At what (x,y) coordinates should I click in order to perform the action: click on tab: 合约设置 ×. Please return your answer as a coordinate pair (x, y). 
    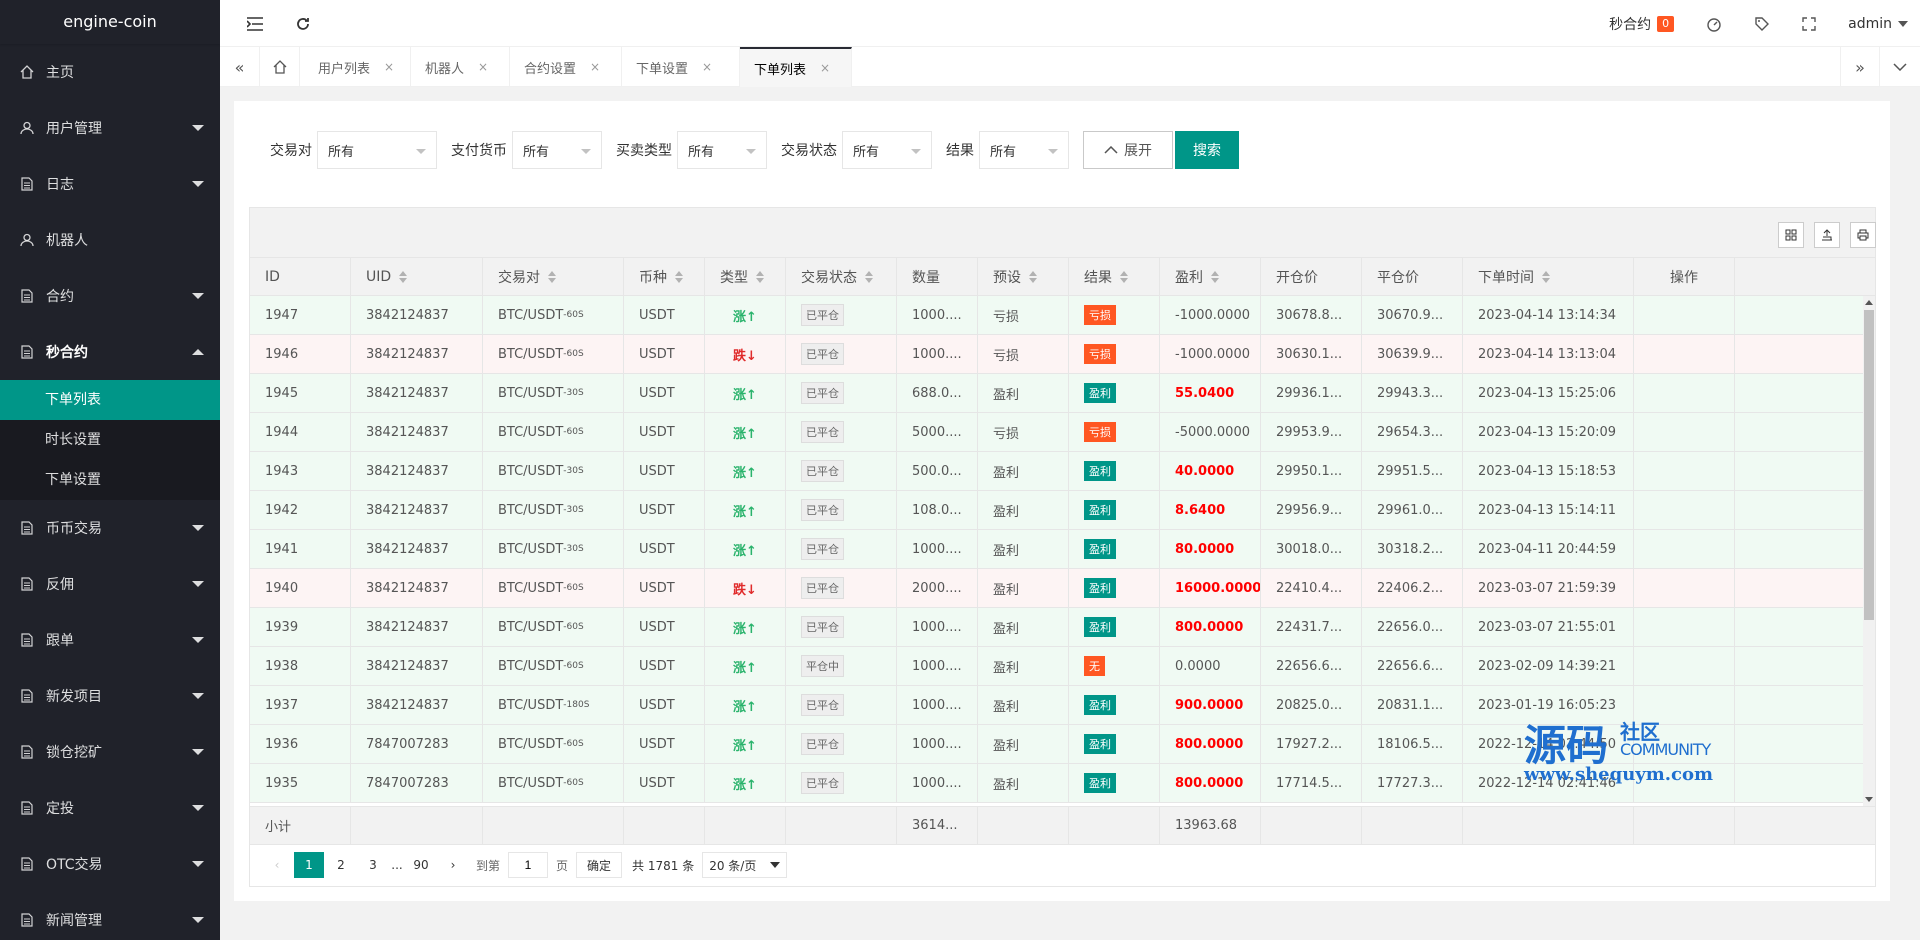
    Looking at the image, I should click on (566, 67).